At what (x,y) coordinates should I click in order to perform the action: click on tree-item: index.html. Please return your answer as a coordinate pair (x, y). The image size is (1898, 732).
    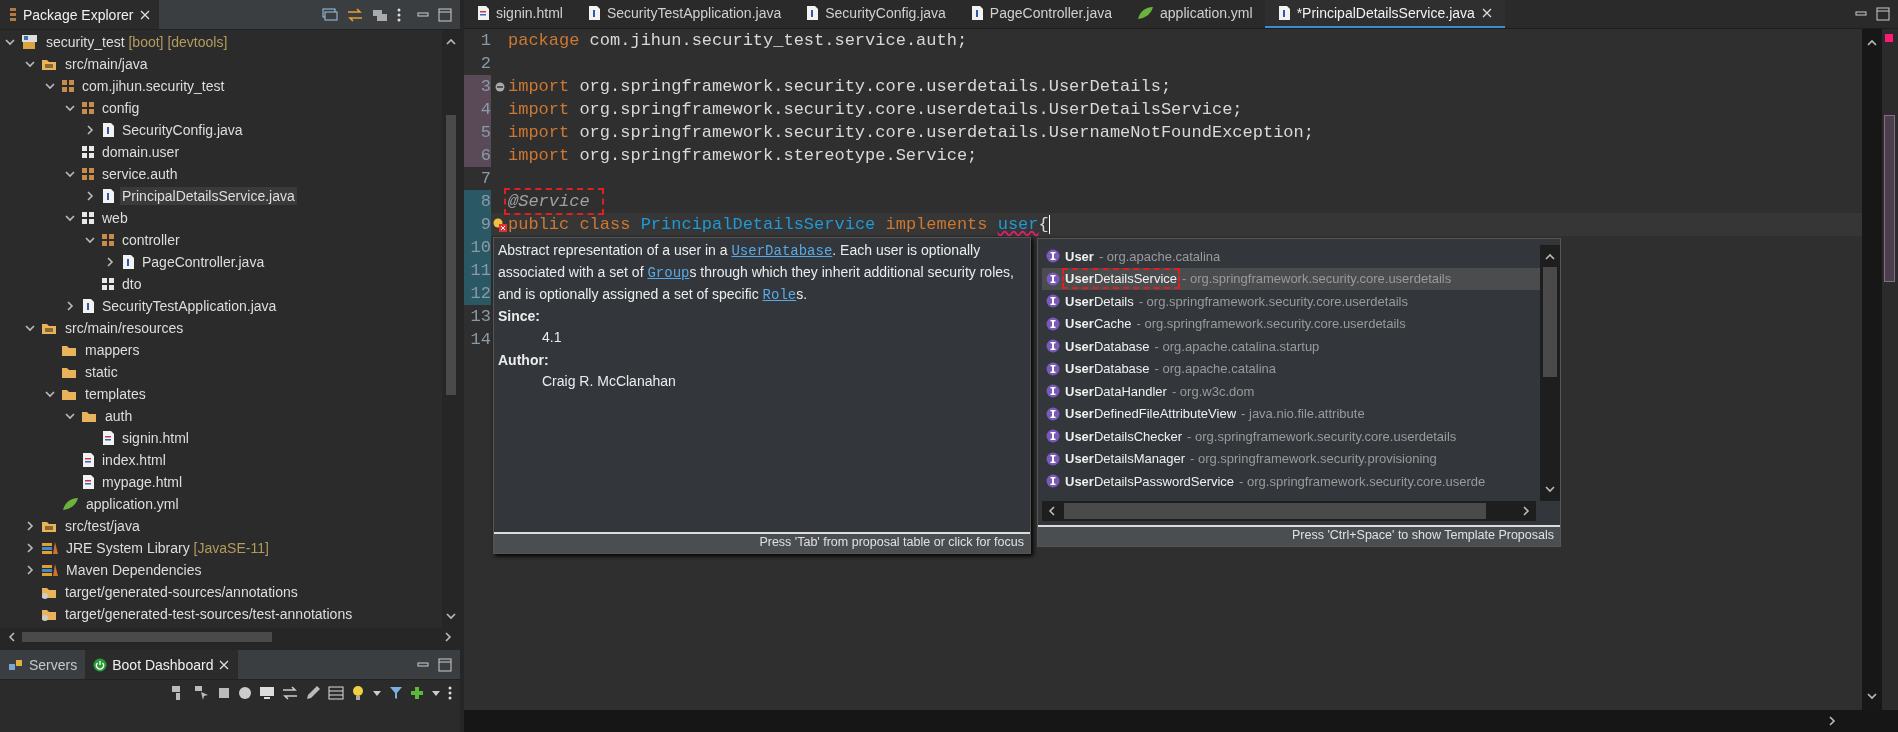
    Looking at the image, I should click on (134, 460).